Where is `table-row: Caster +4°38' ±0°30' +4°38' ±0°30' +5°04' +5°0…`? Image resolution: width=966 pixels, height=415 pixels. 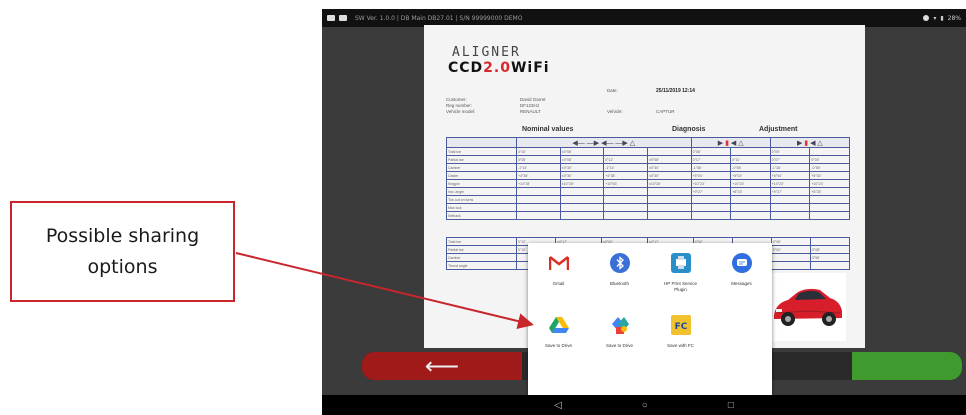 table-row: Caster +4°38' ±0°30' +4°38' ±0°30' +5°04' +5°0… is located at coordinates (648, 175).